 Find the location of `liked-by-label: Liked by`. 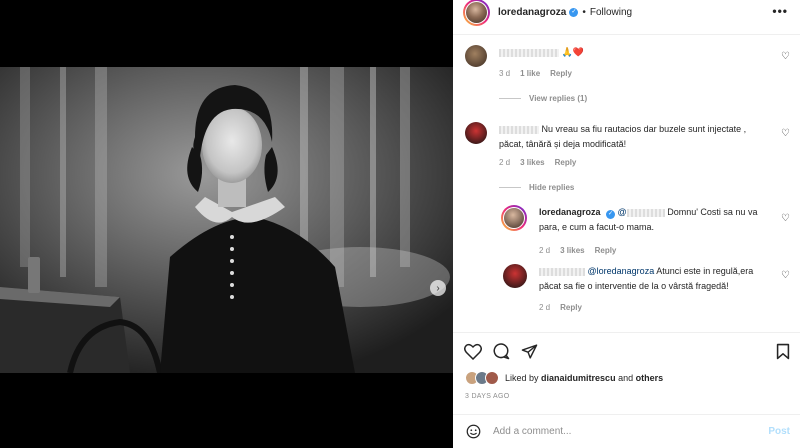

liked-by-label: Liked by is located at coordinates (522, 378).